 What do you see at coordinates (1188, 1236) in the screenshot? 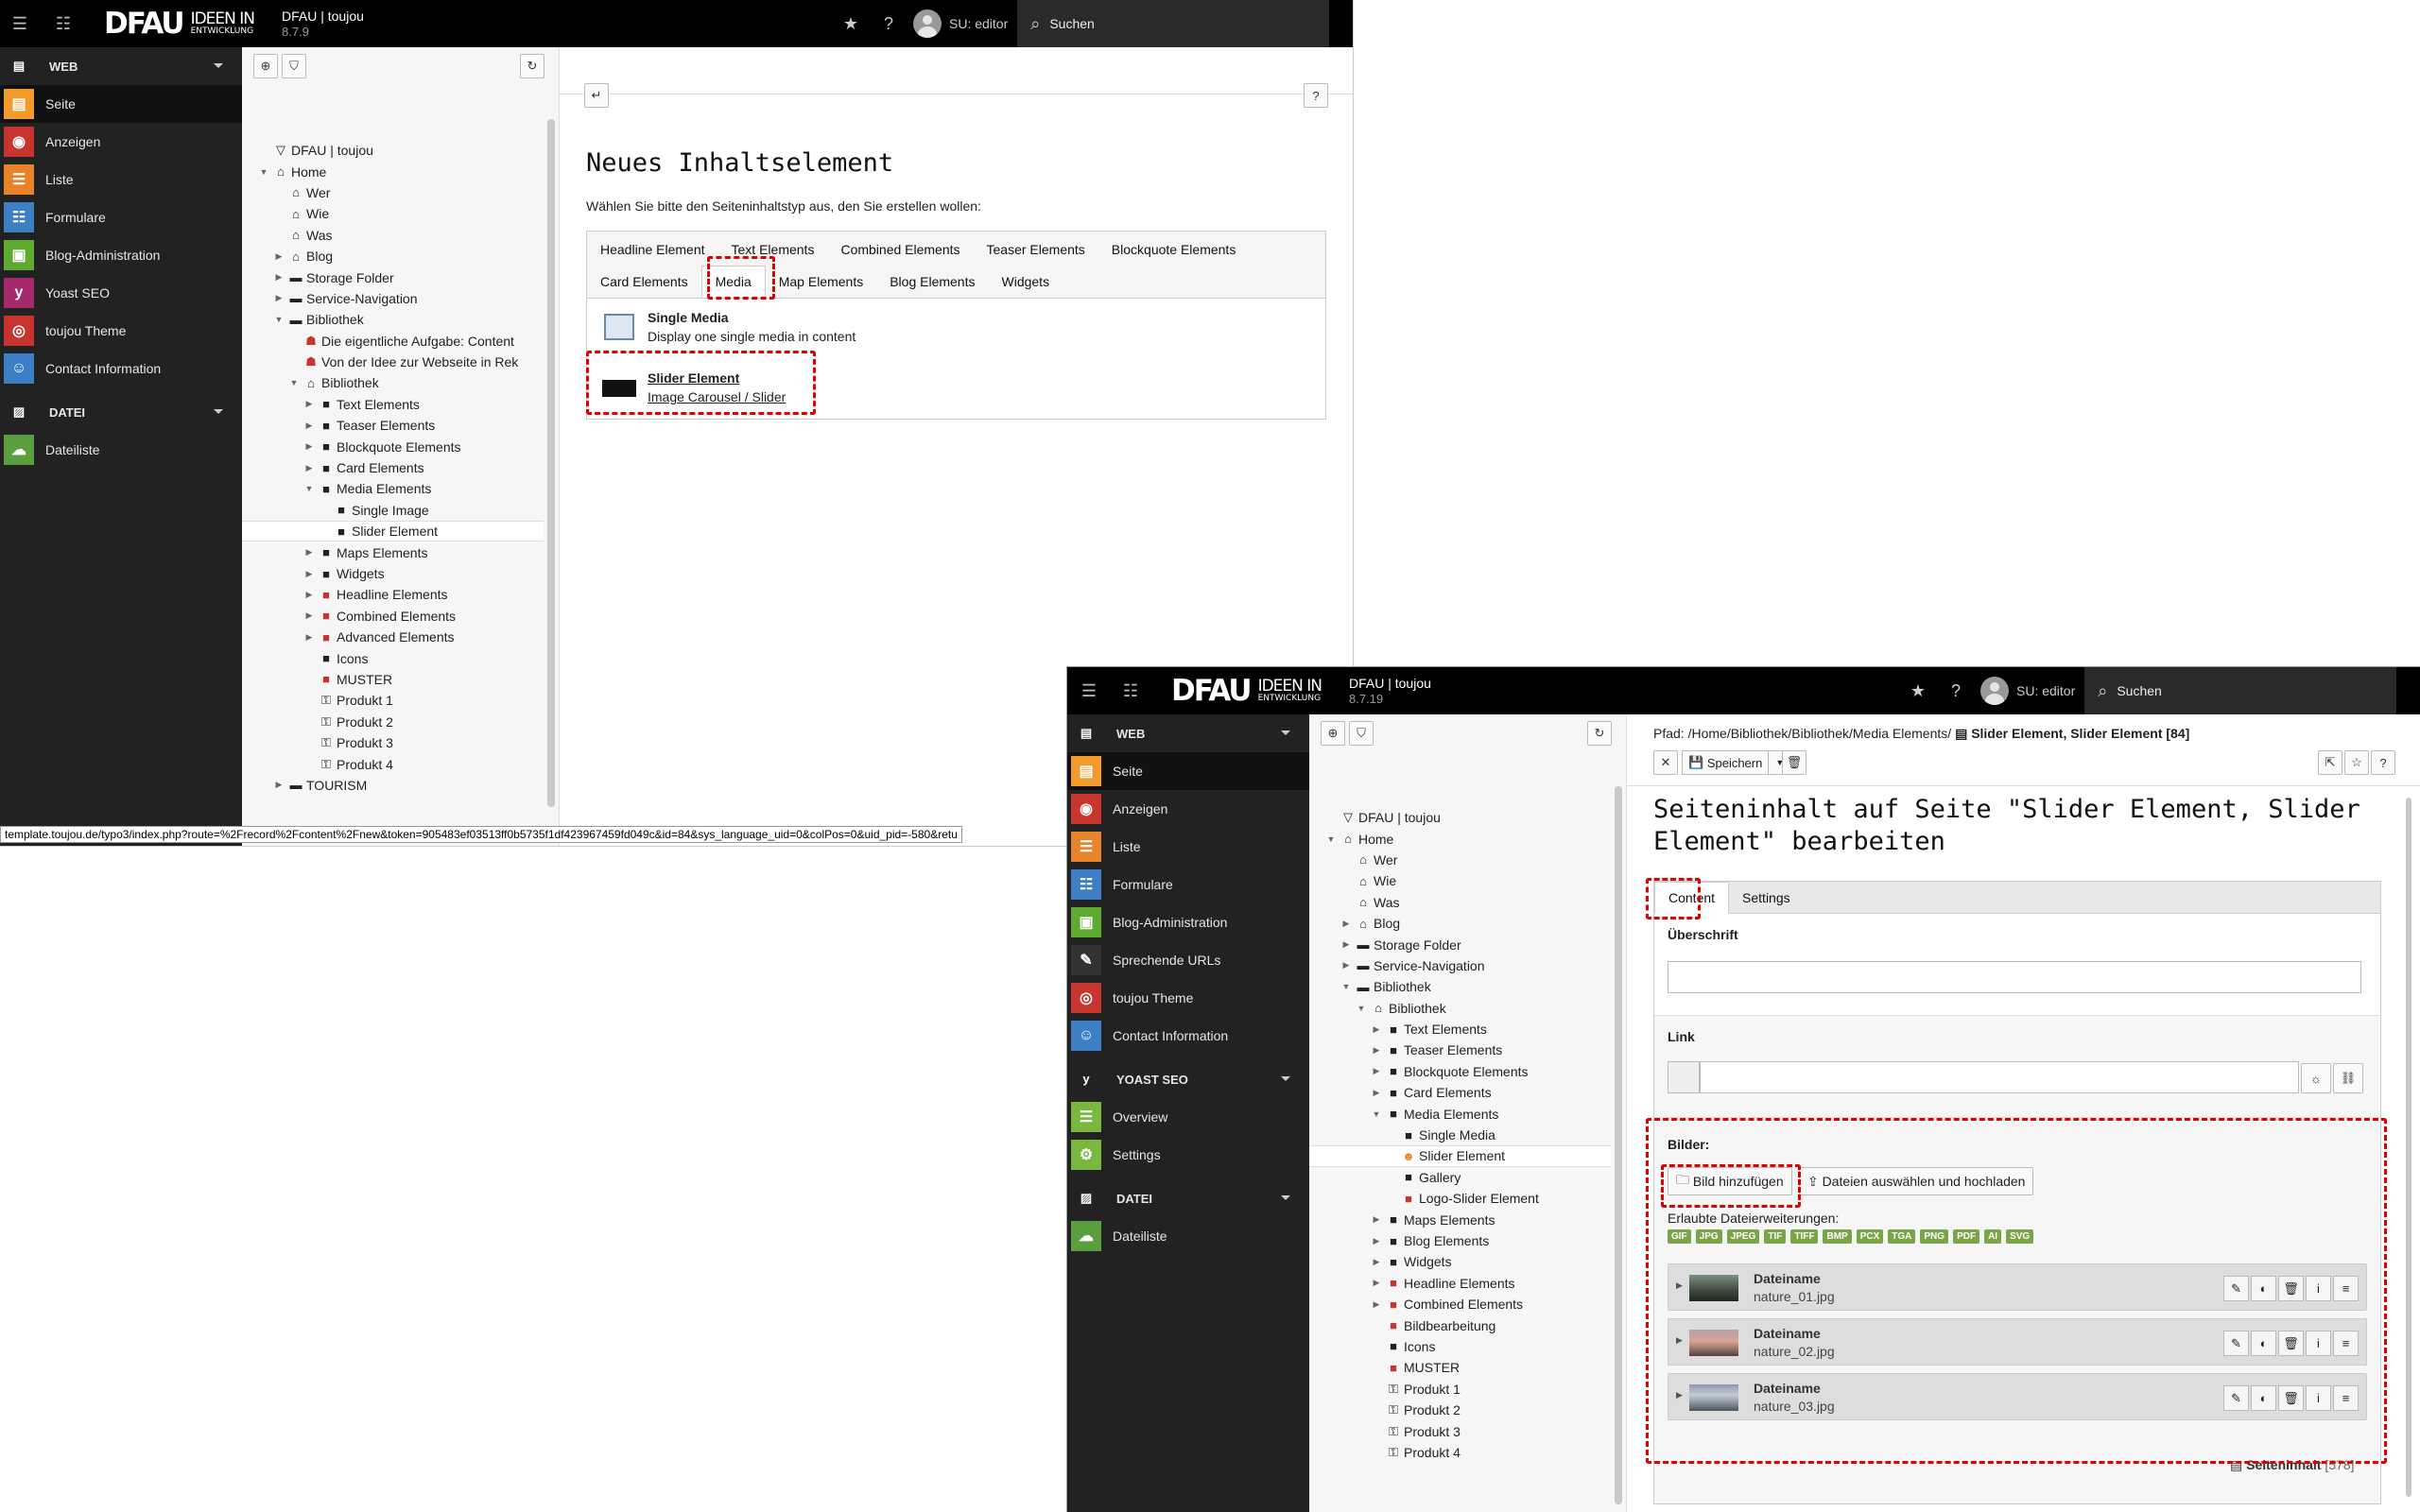
I see `module-dateiliste: ☁ Dateiliste` at bounding box center [1188, 1236].